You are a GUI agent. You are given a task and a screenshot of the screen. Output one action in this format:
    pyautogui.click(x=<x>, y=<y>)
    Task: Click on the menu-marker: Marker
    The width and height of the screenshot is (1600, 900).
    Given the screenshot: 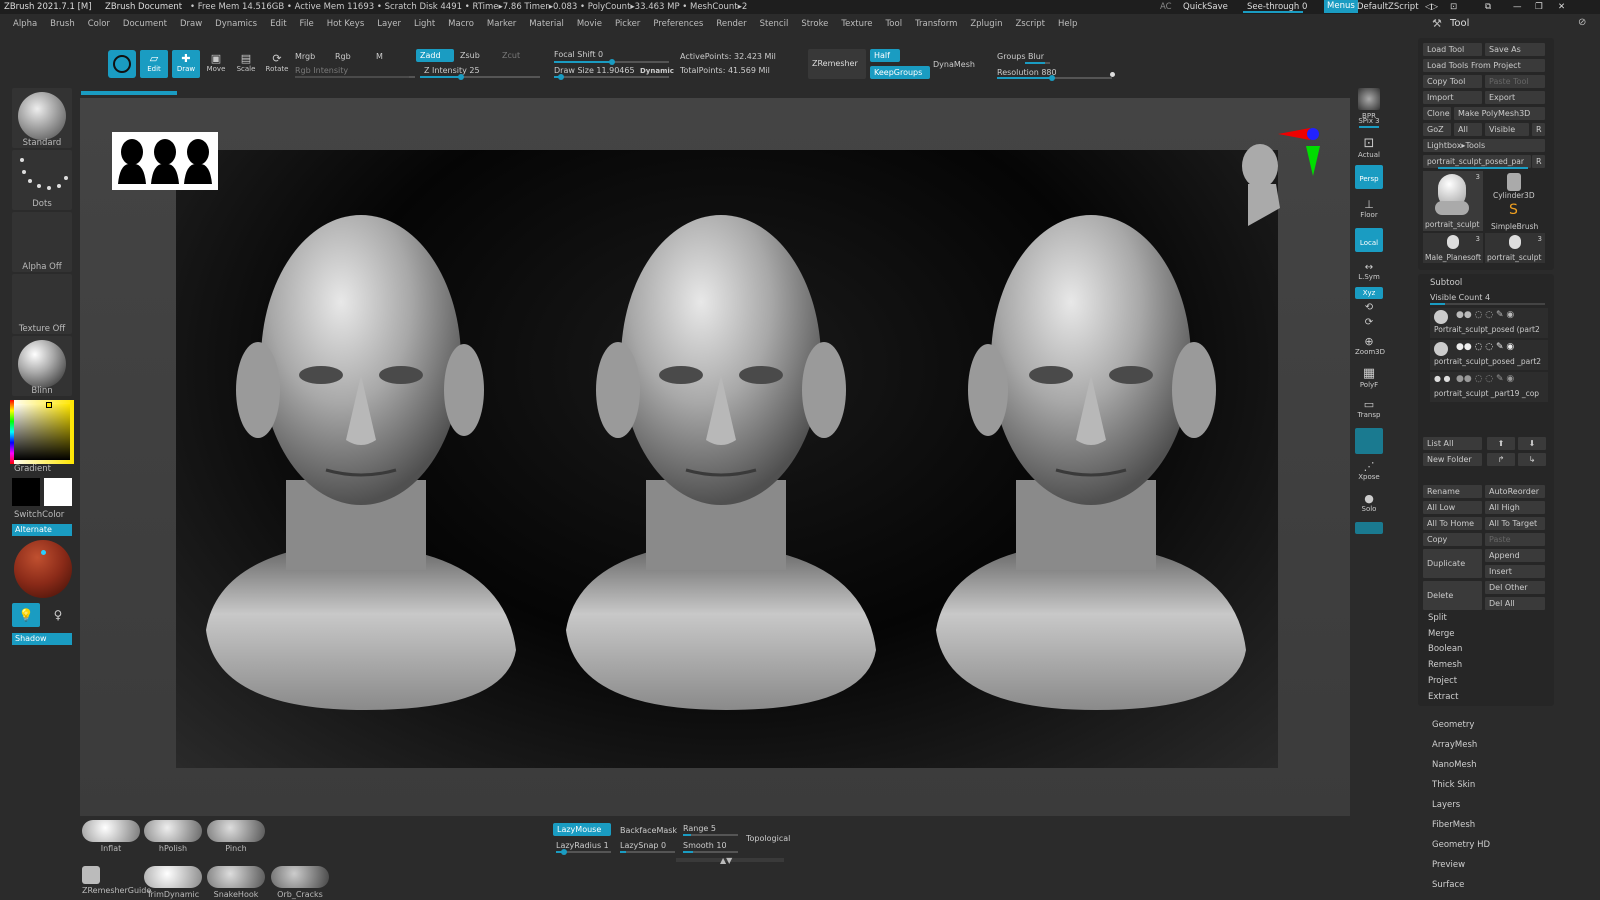 What is the action you would take?
    pyautogui.click(x=501, y=24)
    